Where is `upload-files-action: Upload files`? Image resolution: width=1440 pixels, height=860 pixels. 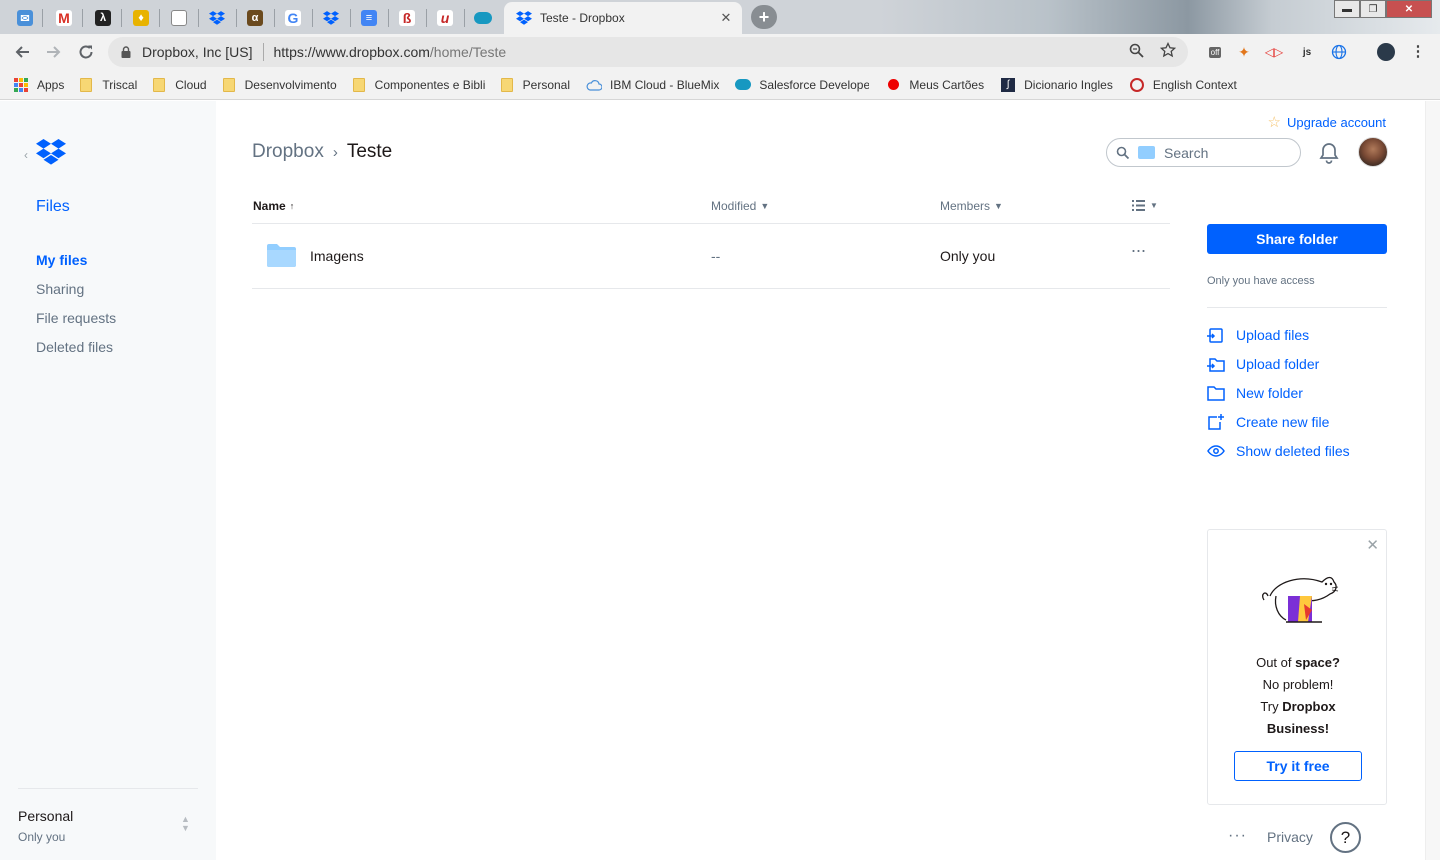 upload-files-action: Upload files is located at coordinates (1297, 334).